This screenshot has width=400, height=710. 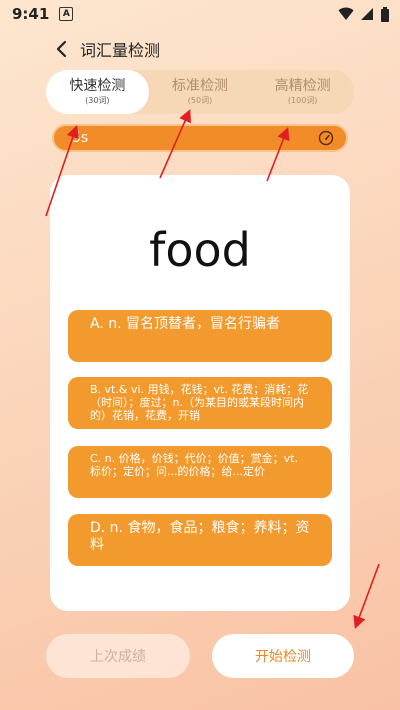 What do you see at coordinates (346, 13) in the screenshot?
I see `wifi-icon` at bounding box center [346, 13].